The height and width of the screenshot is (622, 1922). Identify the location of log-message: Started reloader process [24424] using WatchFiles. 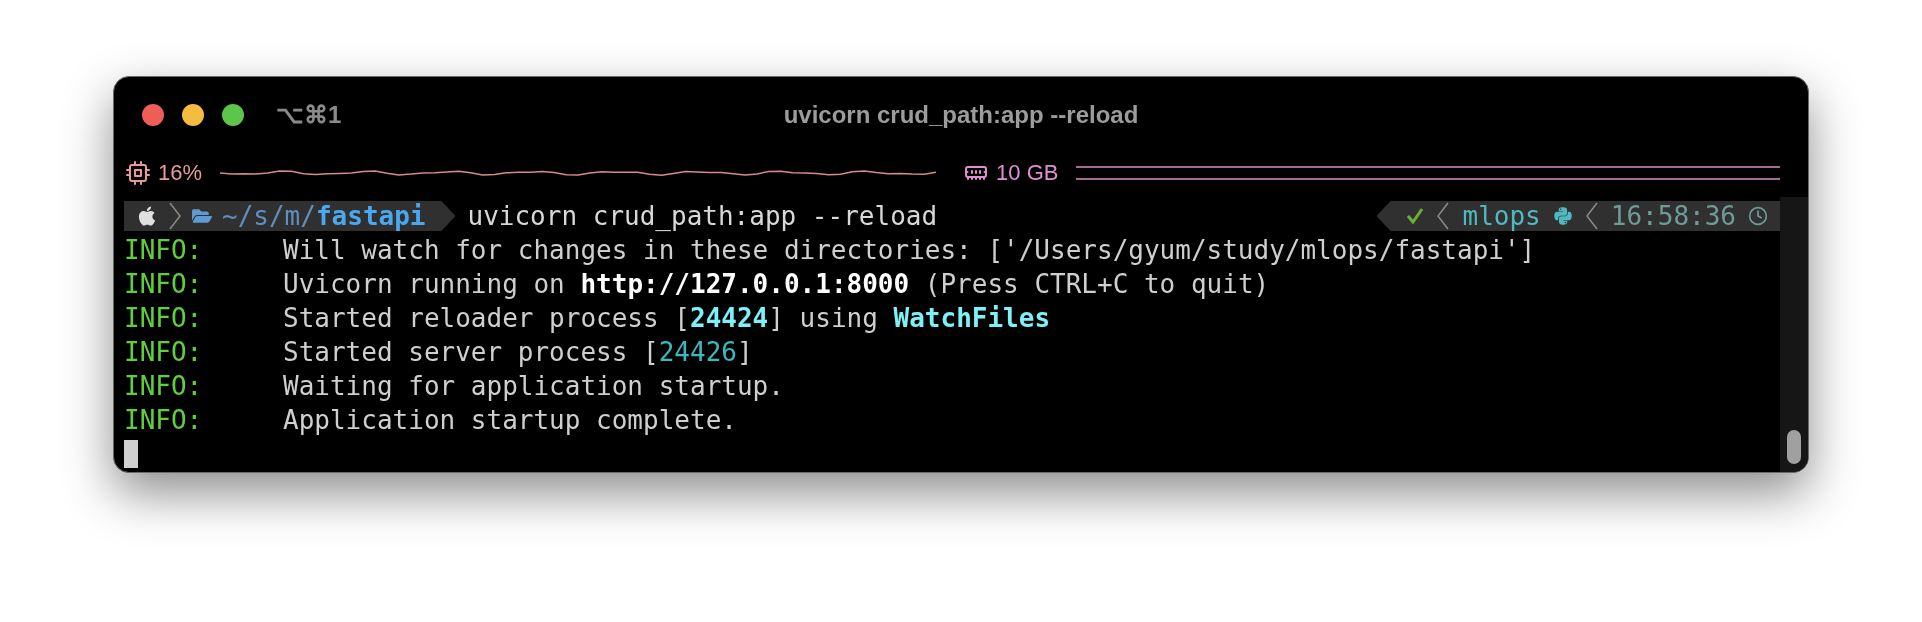
(667, 318).